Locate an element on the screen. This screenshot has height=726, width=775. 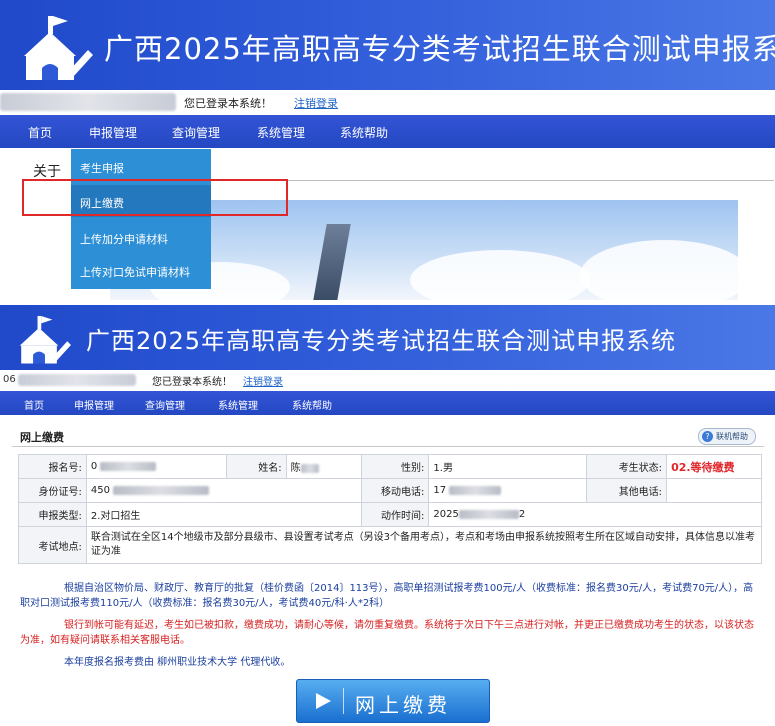
login-status-bar: 06 您已登录本系统！ 注销登录 is located at coordinates (387, 380).